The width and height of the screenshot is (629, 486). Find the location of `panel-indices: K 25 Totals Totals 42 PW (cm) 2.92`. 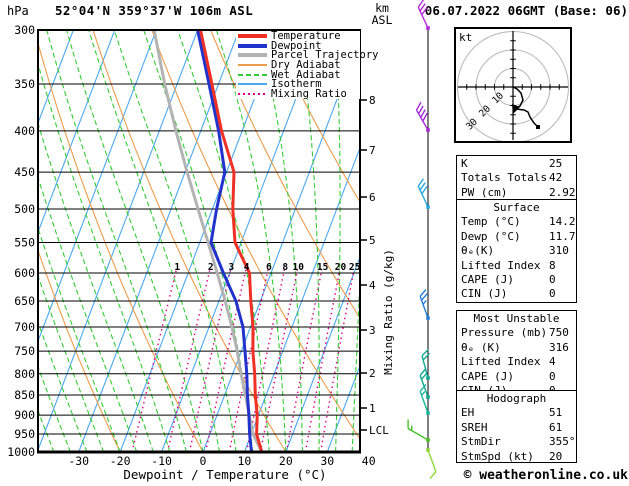

panel-indices: K 25 Totals Totals 42 PW (cm) 2.92 is located at coordinates (516, 178).